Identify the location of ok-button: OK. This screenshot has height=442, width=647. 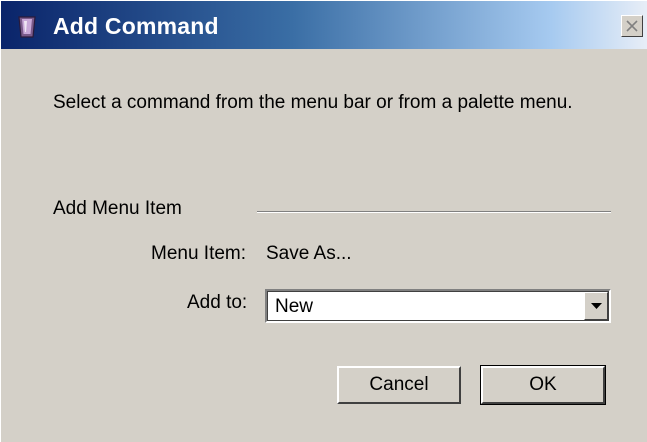
(543, 385).